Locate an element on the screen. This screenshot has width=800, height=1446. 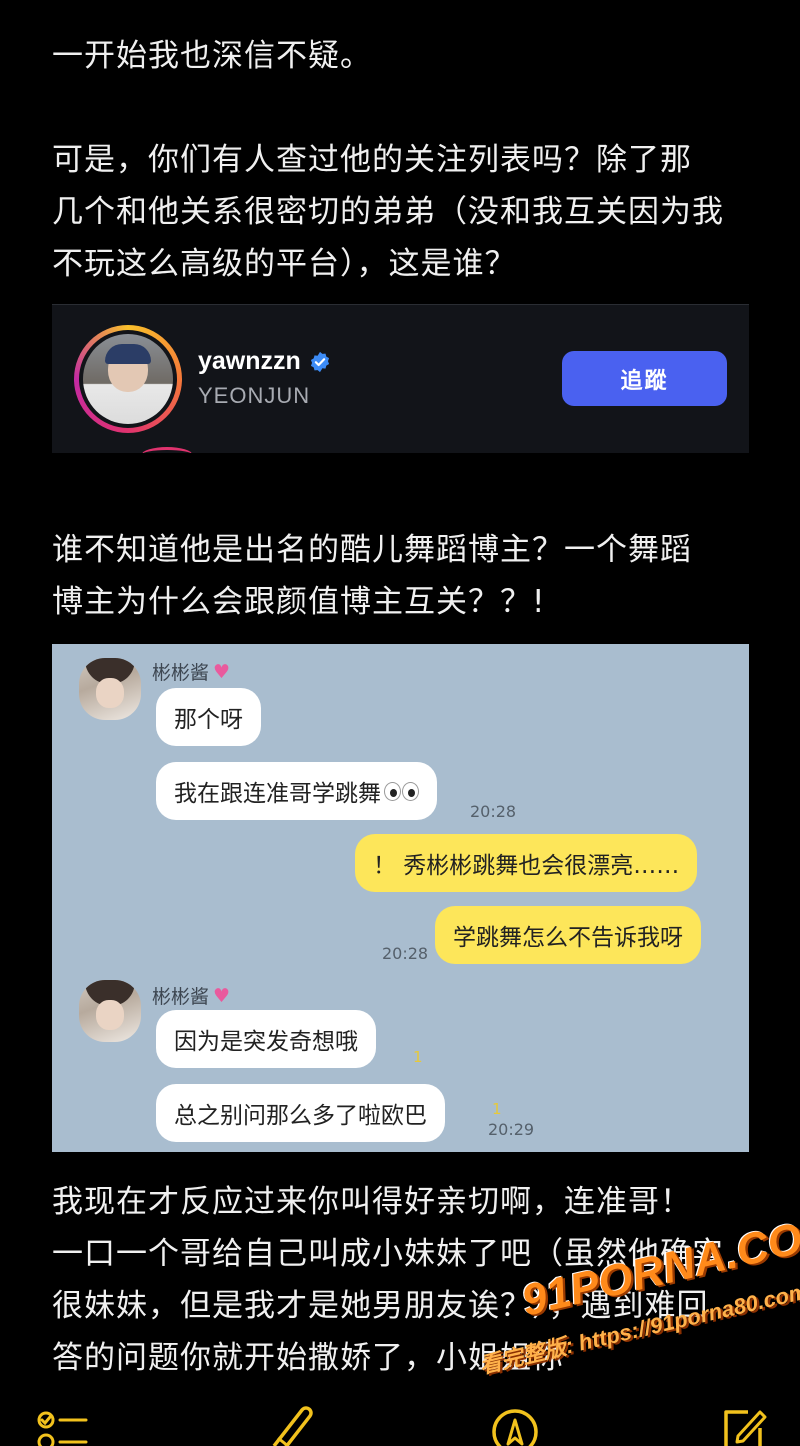
message-text: 总之别问那么多了啦欧巴 is located at coordinates (300, 1116).